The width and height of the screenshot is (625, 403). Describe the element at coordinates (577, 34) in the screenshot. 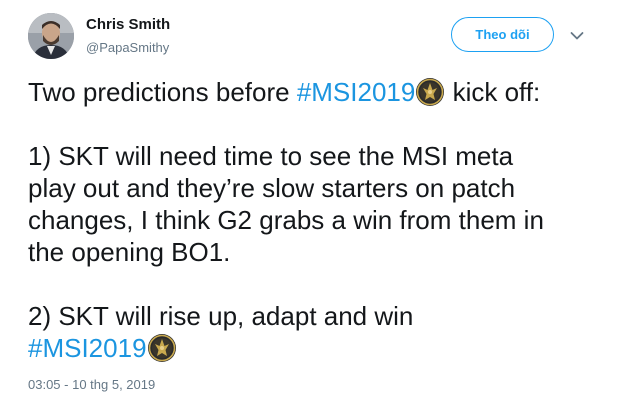

I see `chevron-down-icon` at that location.